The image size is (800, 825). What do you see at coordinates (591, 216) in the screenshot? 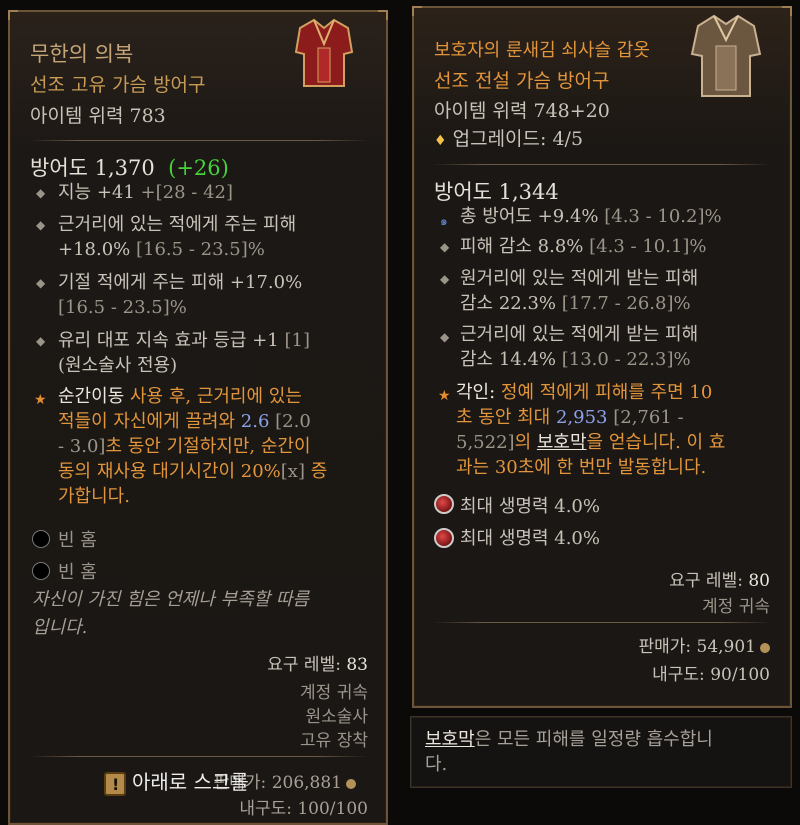
I see `affix-line: 총 방어도 +9.4% [4.3 - 10.2]%` at bounding box center [591, 216].